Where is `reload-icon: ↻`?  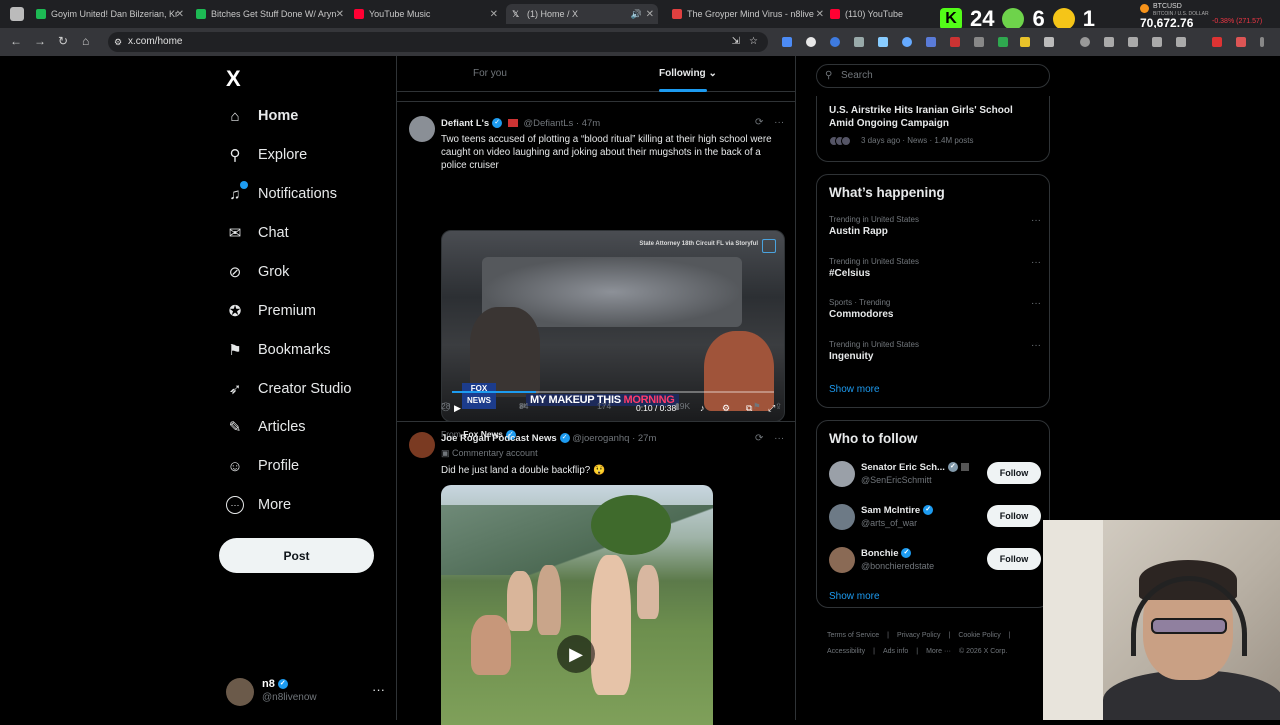 reload-icon: ↻ is located at coordinates (63, 41).